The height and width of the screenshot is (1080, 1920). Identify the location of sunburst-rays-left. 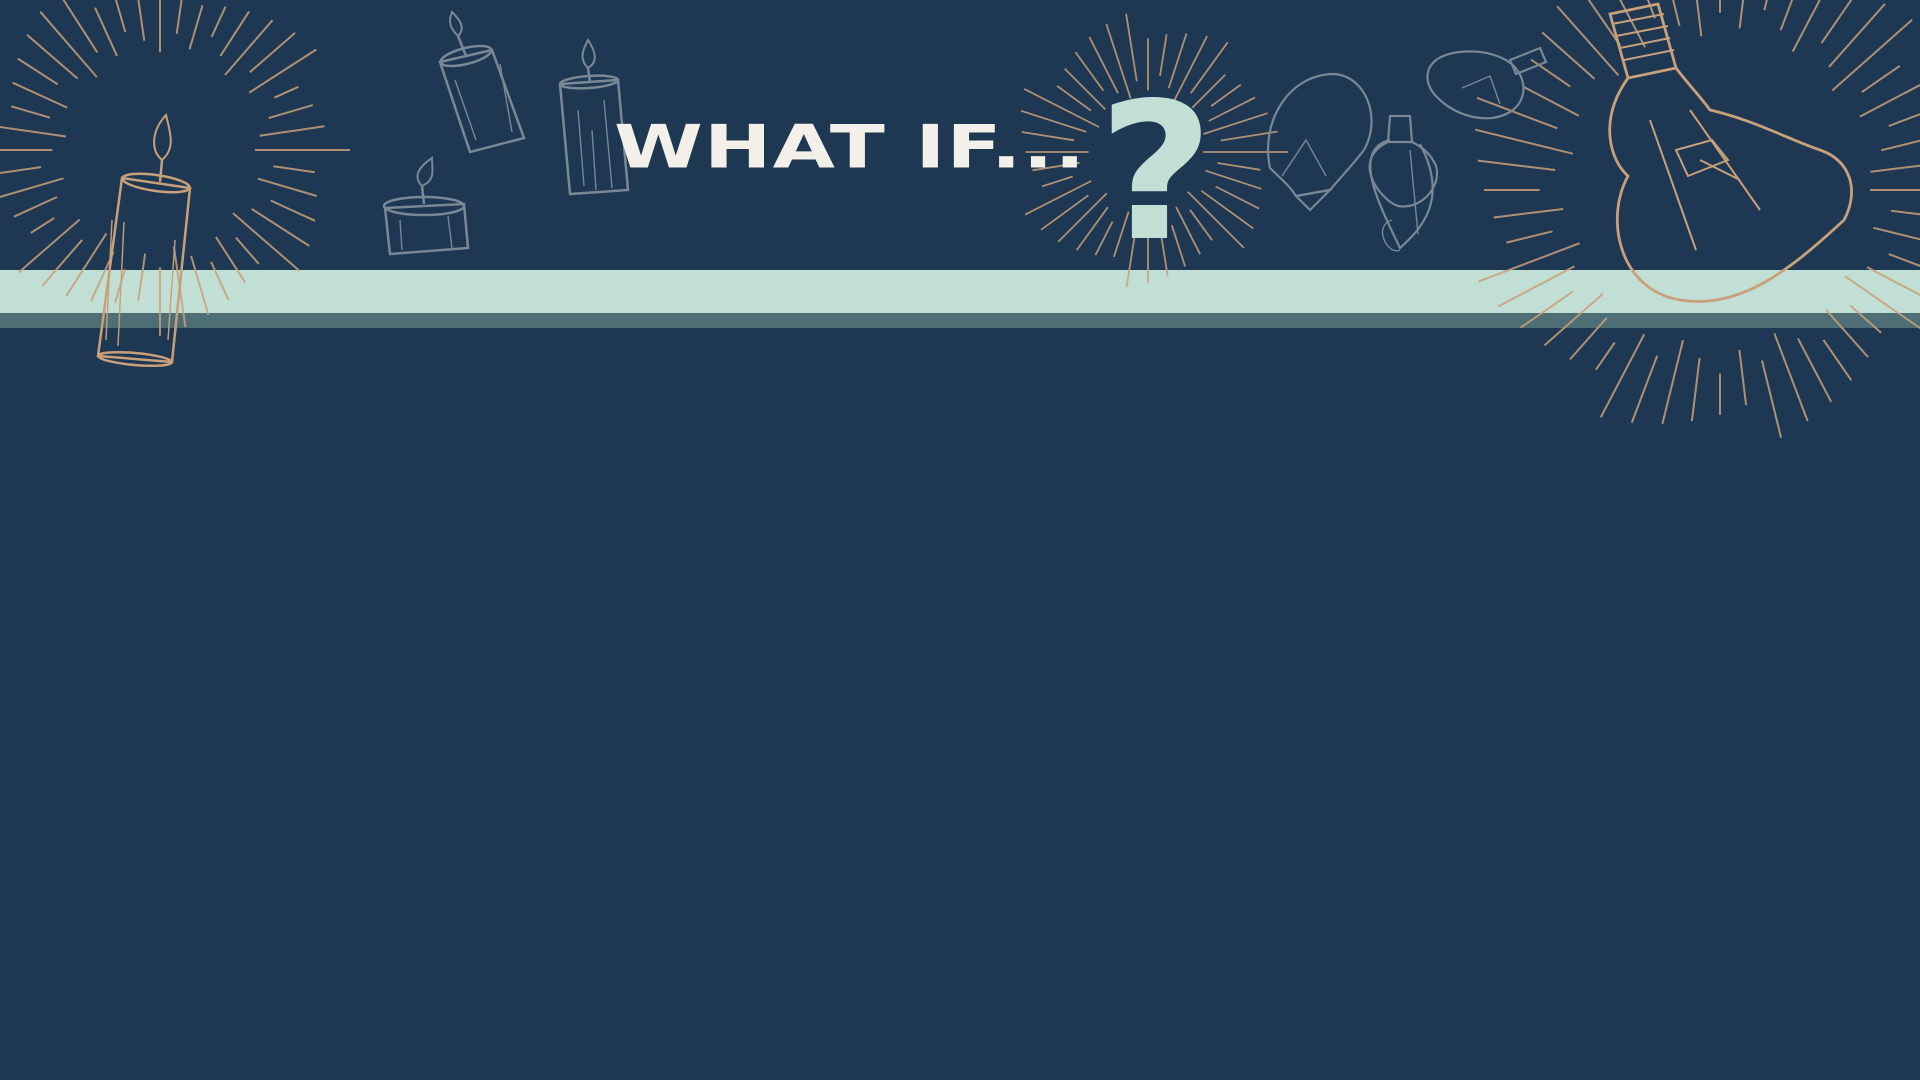
(175, 168).